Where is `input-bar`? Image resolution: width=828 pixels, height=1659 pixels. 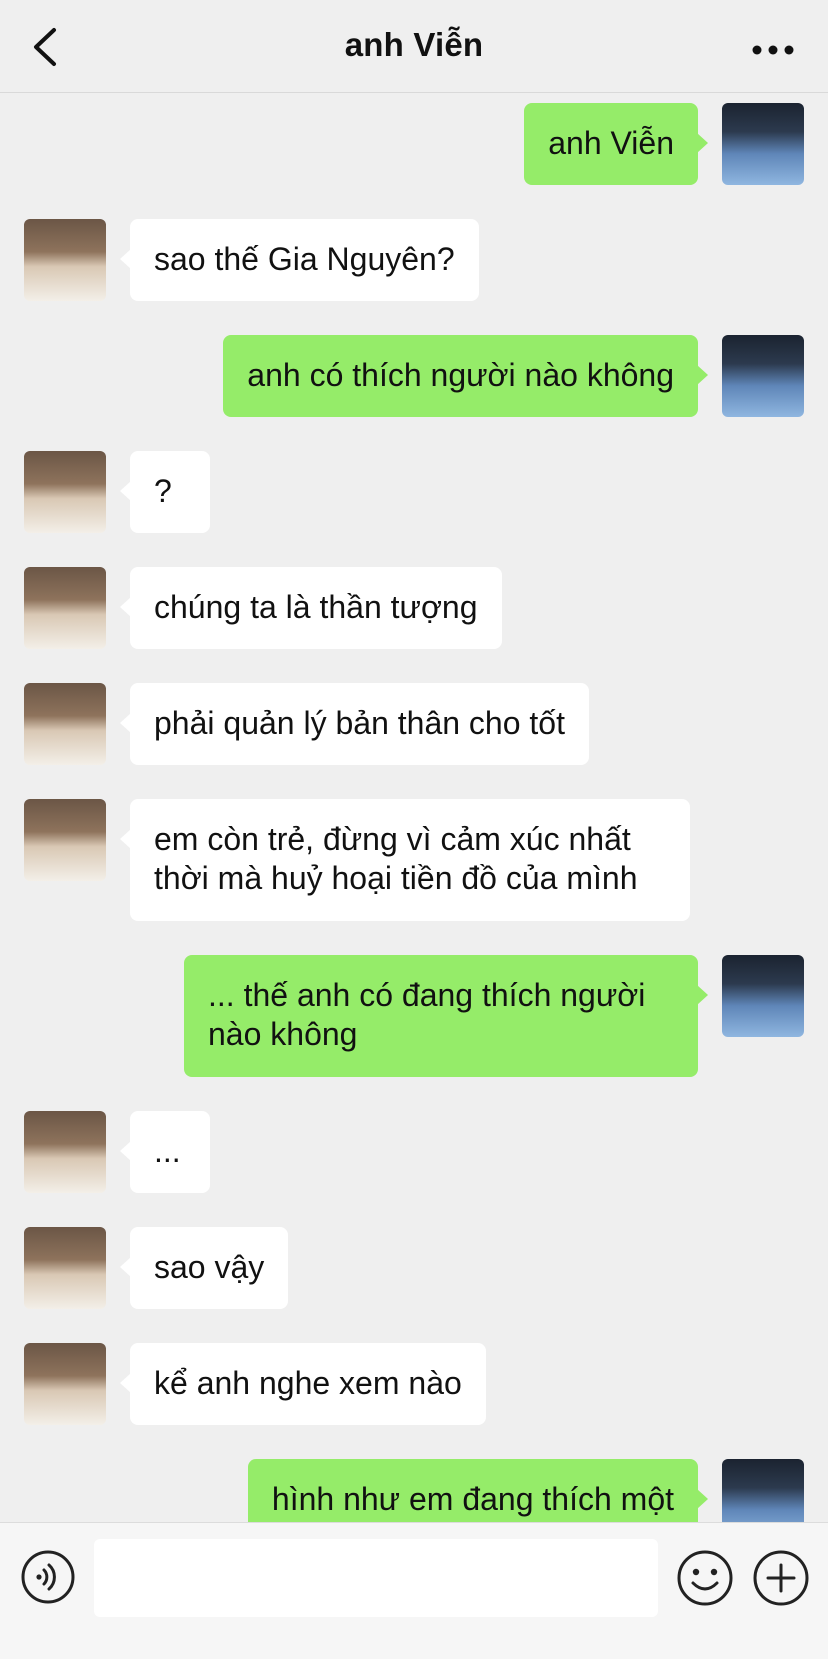 input-bar is located at coordinates (414, 1590).